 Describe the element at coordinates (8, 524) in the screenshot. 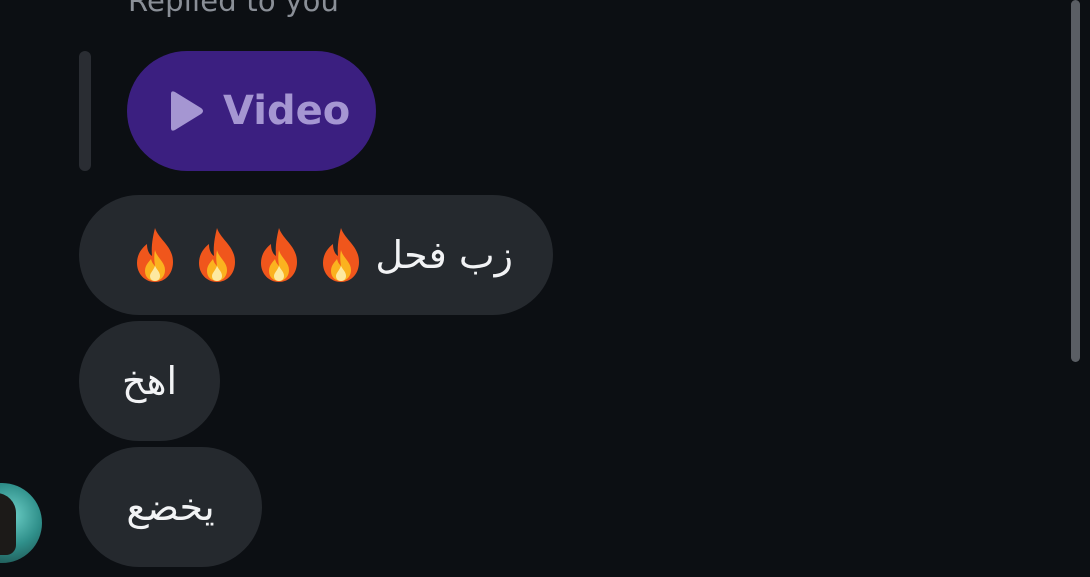

I see `avatar-photo` at that location.